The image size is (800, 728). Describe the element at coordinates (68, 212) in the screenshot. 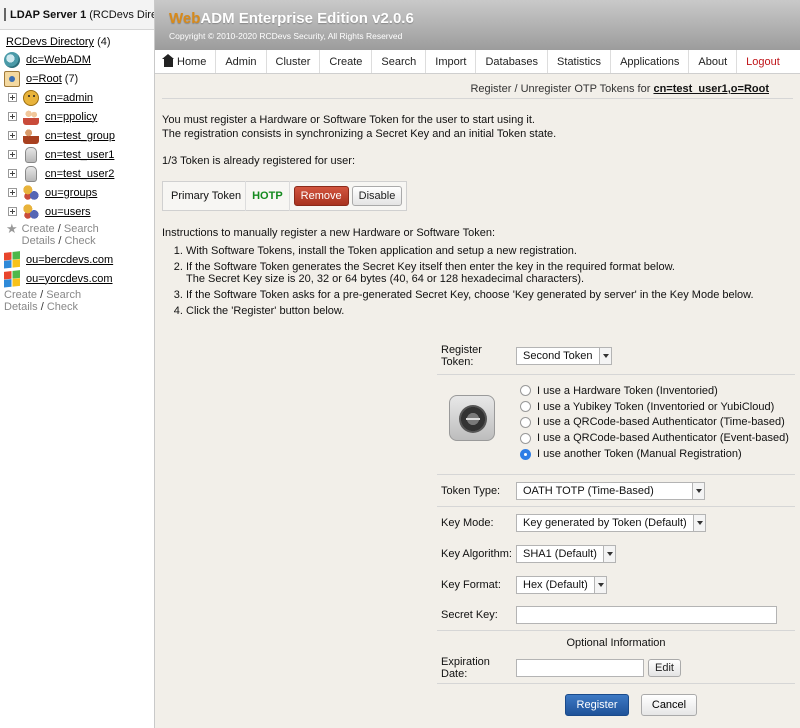

I see `tree-node-label: ou=users` at that location.